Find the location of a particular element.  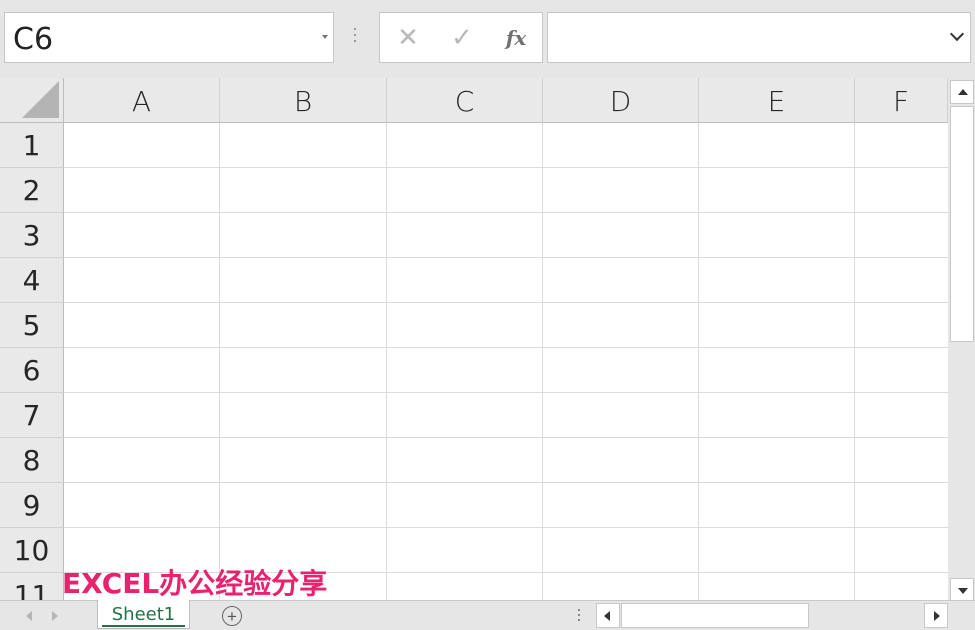

row-header-5: 5 is located at coordinates (32, 325).